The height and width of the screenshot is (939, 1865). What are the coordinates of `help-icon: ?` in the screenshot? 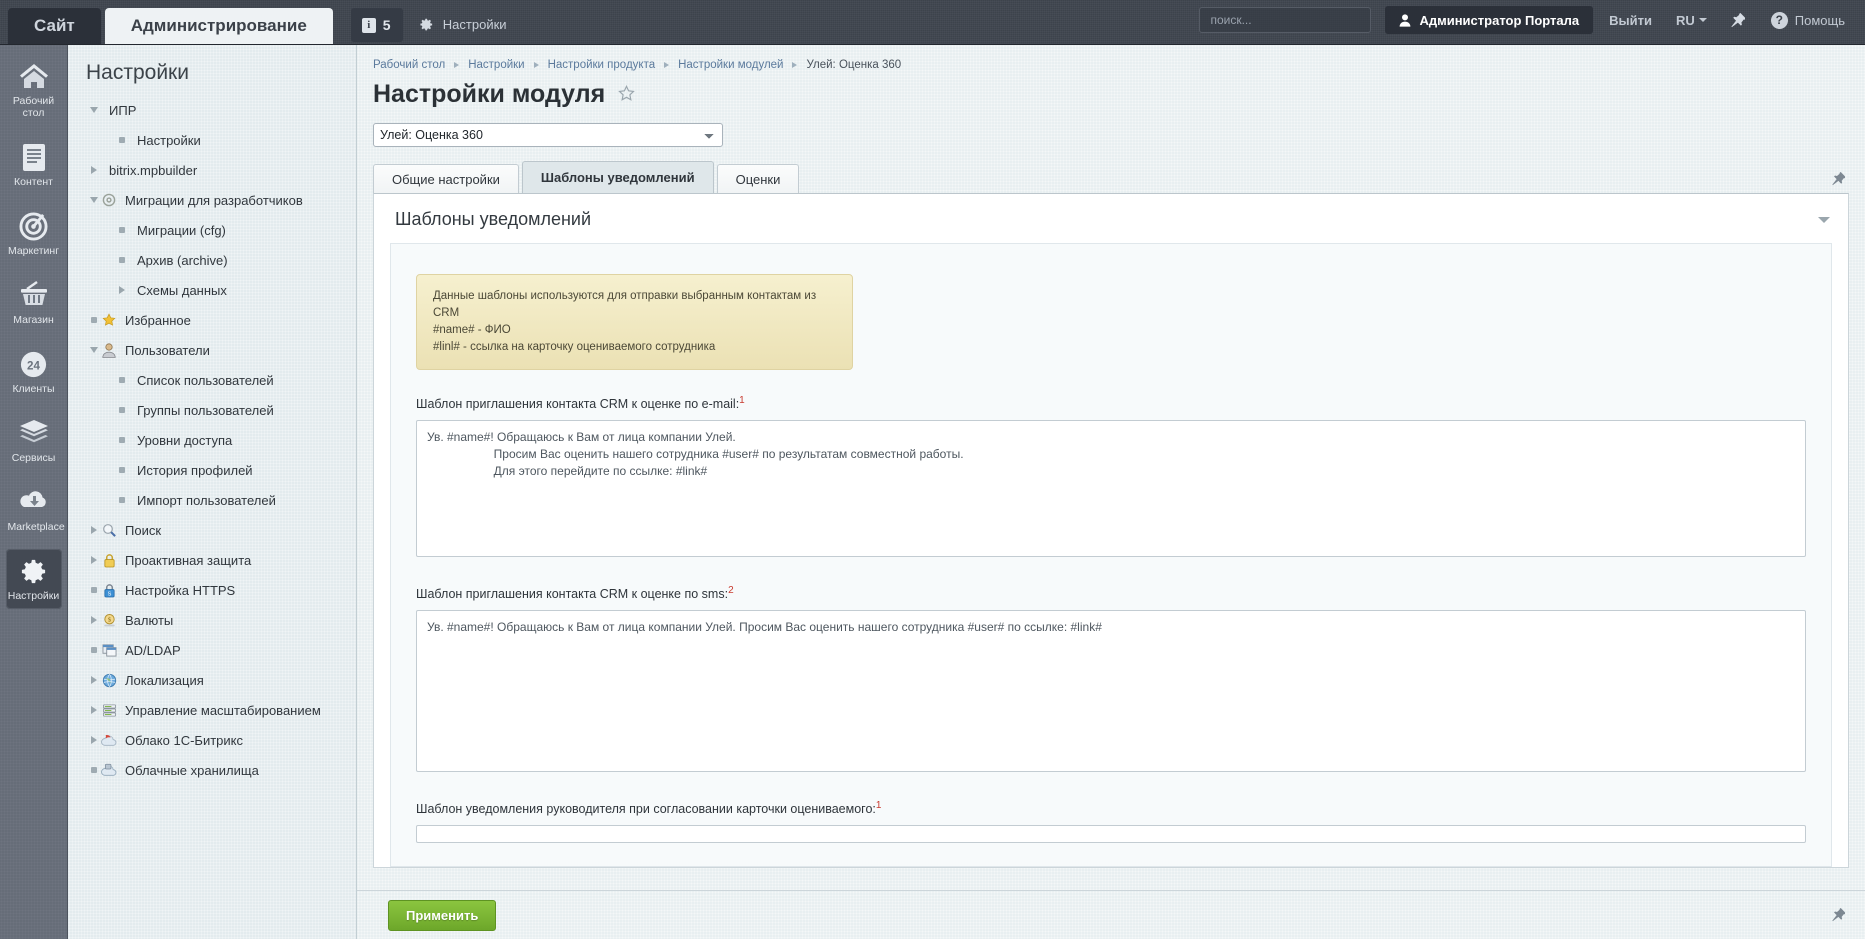 It's located at (1779, 20).